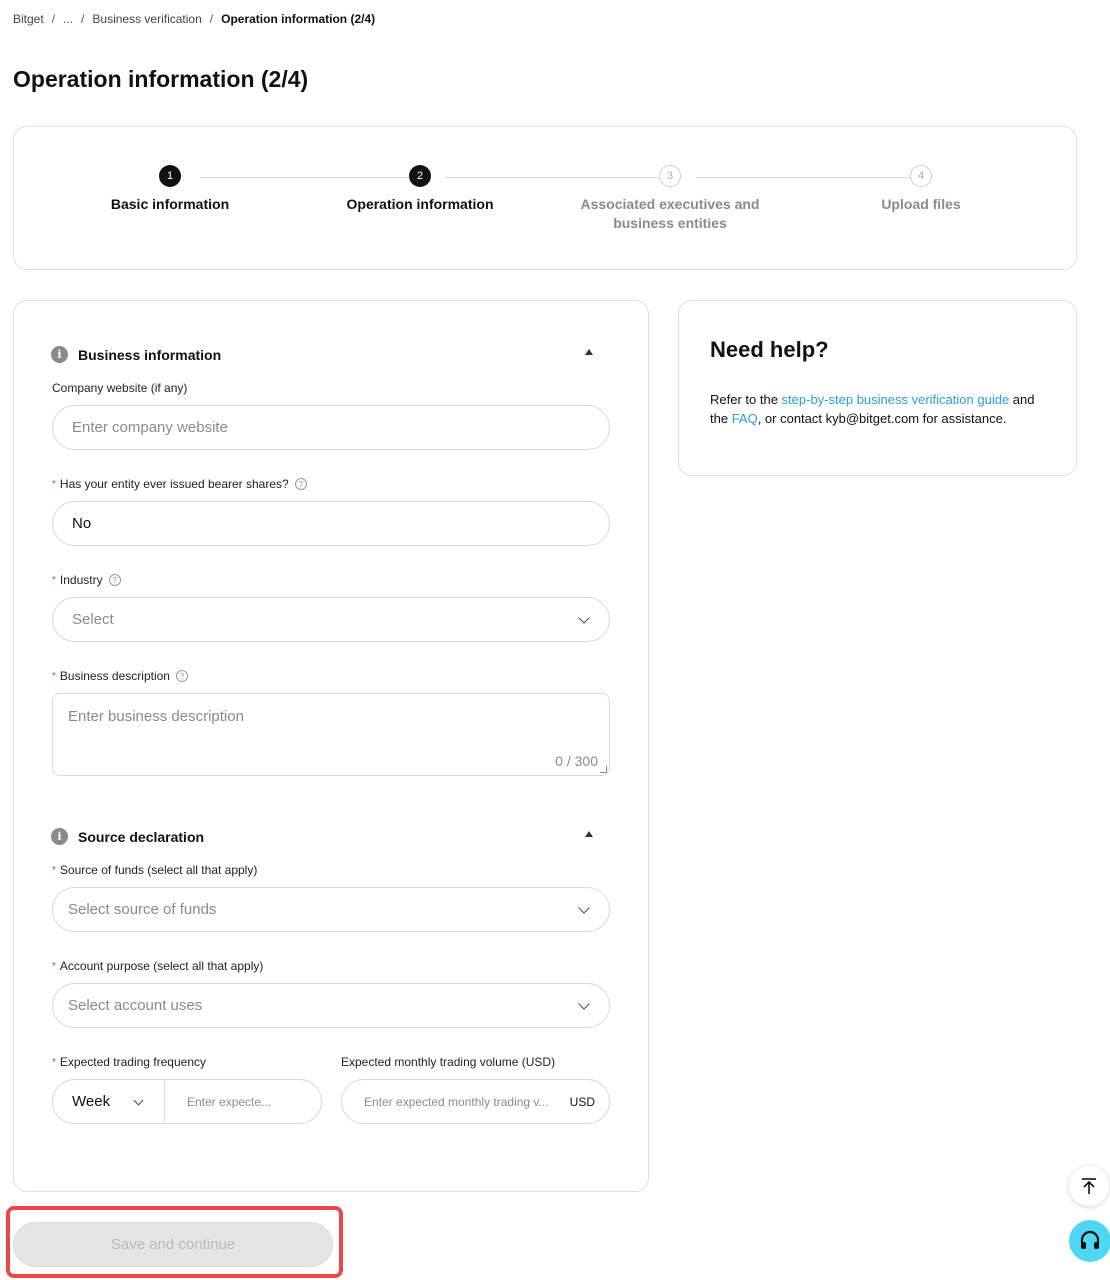  I want to click on help-title: Need help?, so click(769, 349).